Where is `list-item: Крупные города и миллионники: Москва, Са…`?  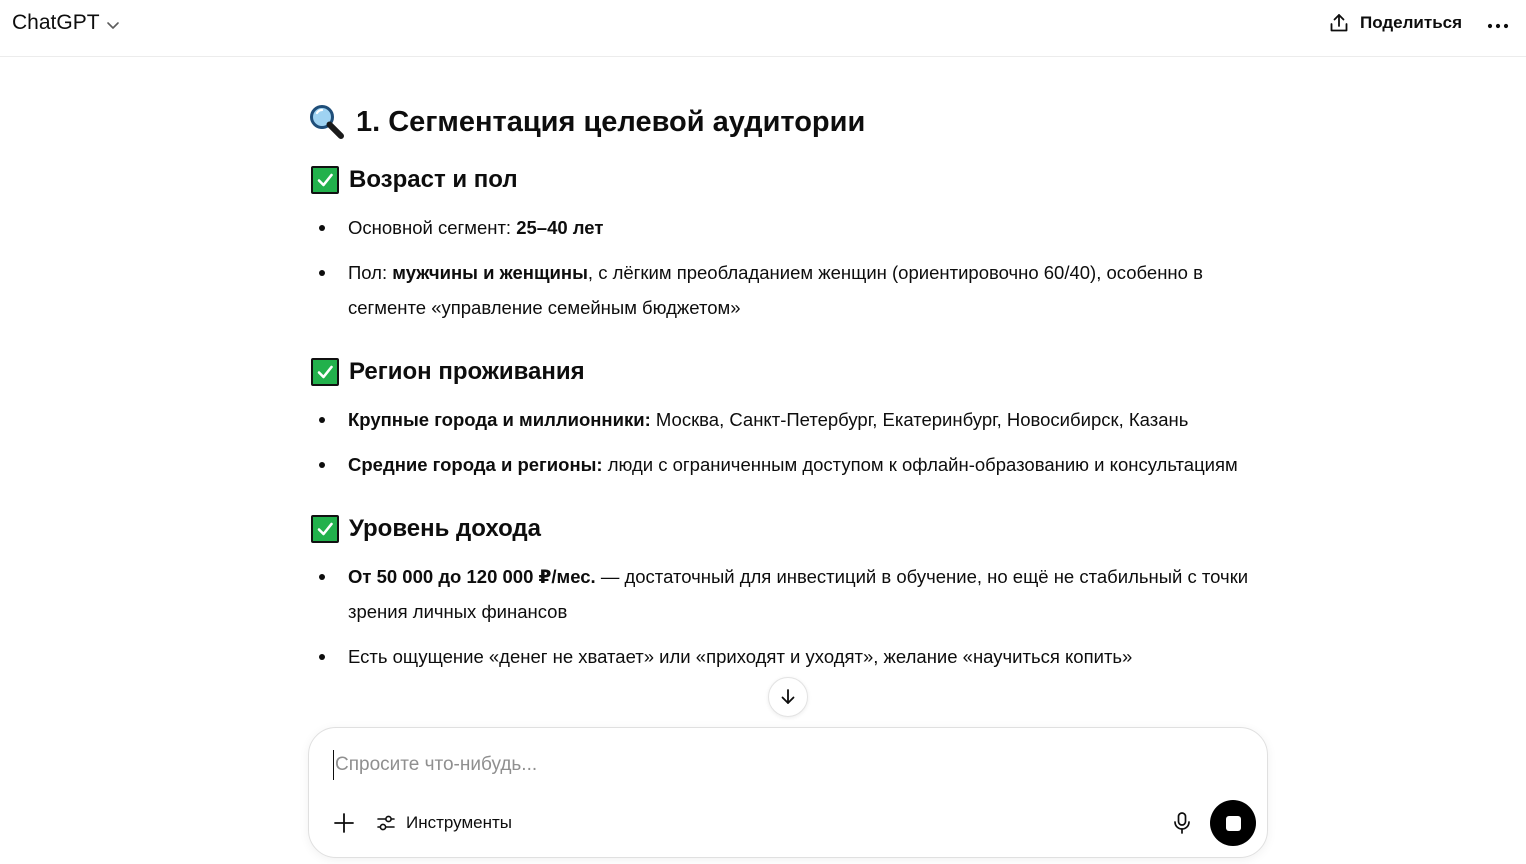 list-item: Крупные города и миллионники: Москва, Са… is located at coordinates (788, 419).